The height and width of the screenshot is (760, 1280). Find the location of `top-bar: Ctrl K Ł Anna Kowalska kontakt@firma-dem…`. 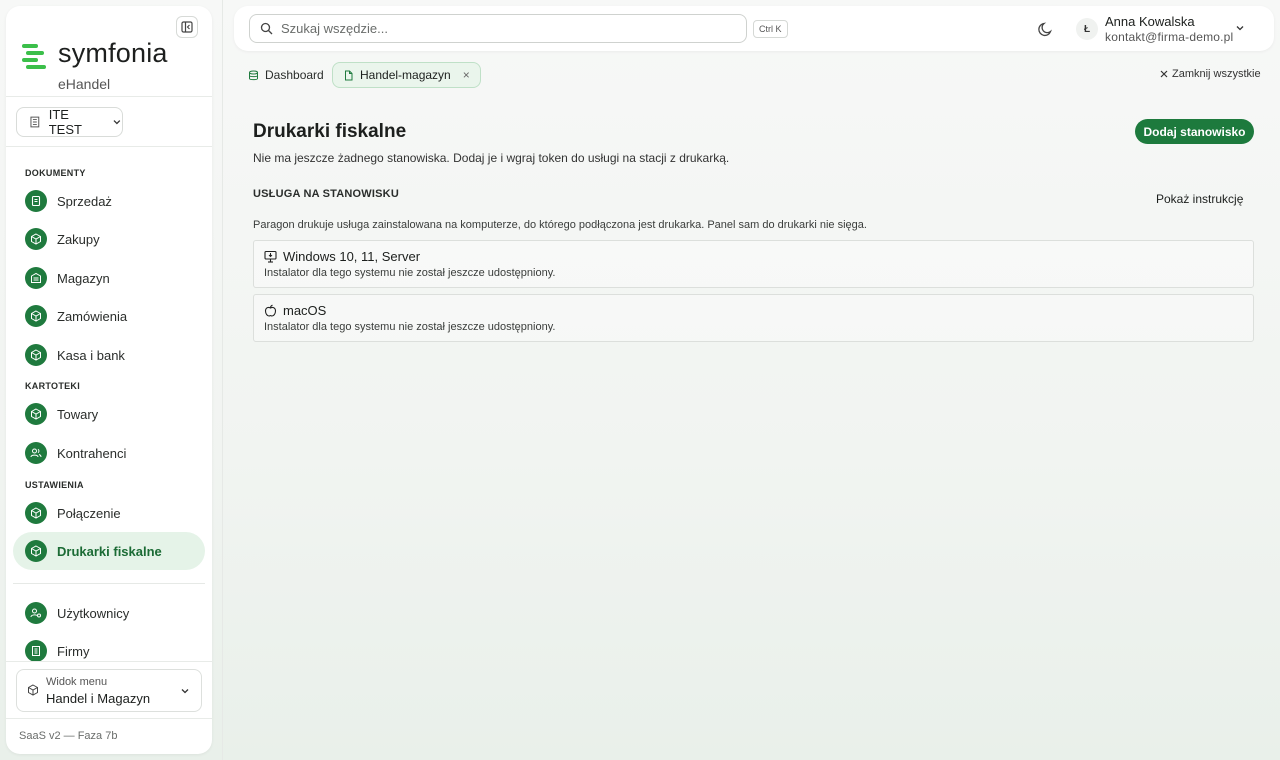

top-bar: Ctrl K Ł Anna Kowalska kontakt@firma-dem… is located at coordinates (754, 28).